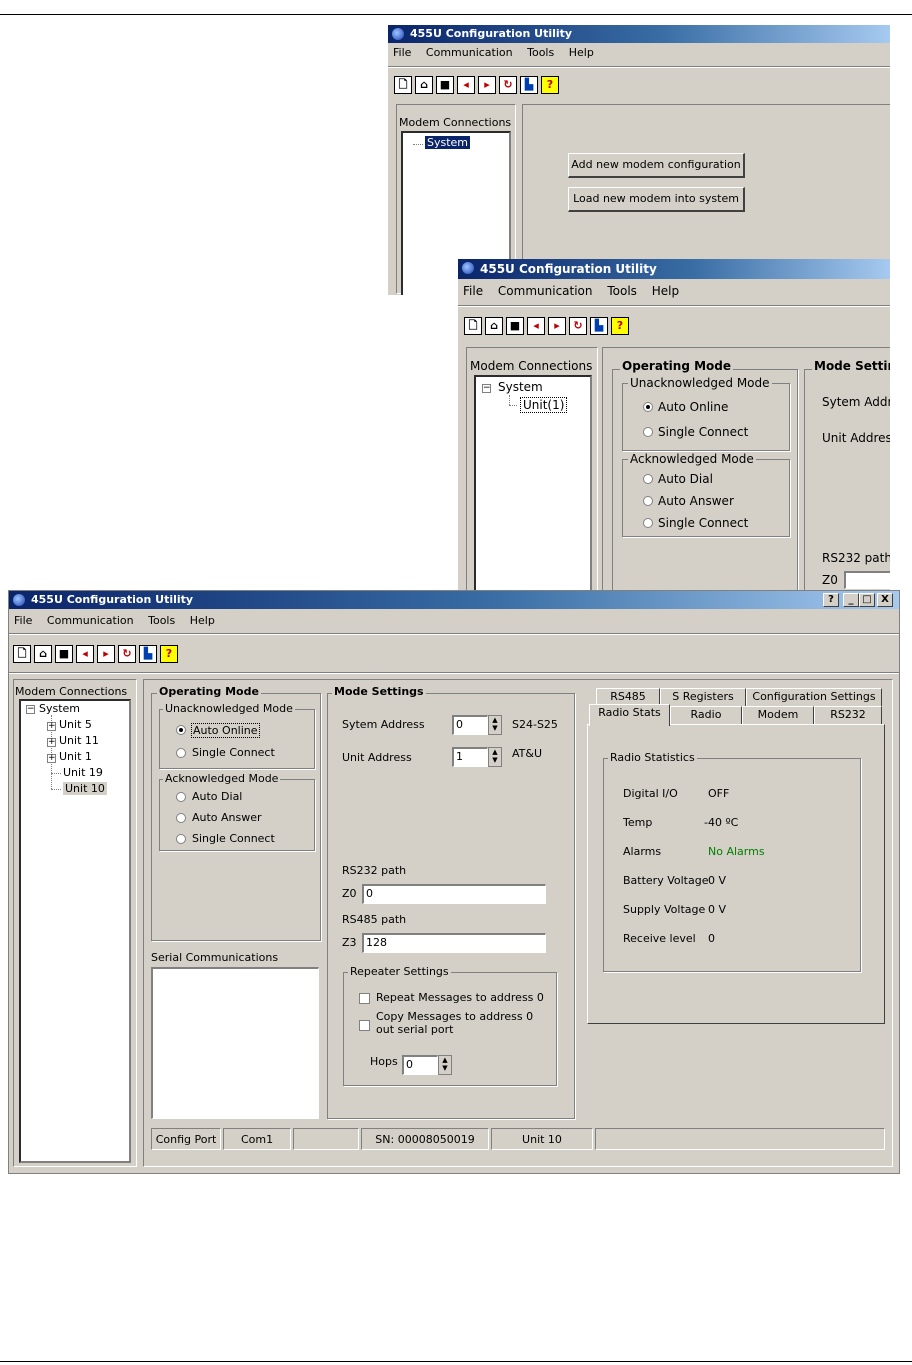 The width and height of the screenshot is (912, 1365). Describe the element at coordinates (831, 600) in the screenshot. I see `context-help-button: ?` at that location.